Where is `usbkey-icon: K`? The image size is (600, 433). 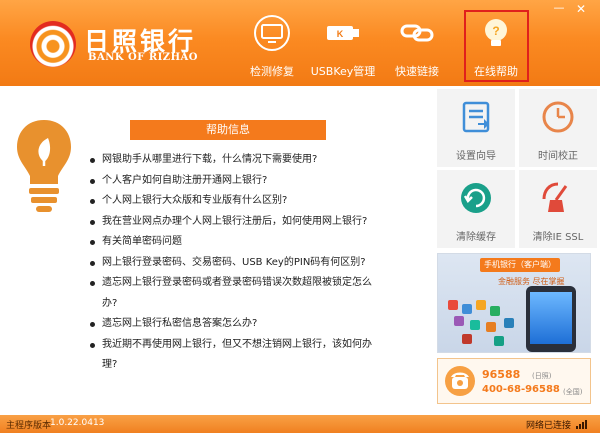 usbkey-icon: K is located at coordinates (343, 33).